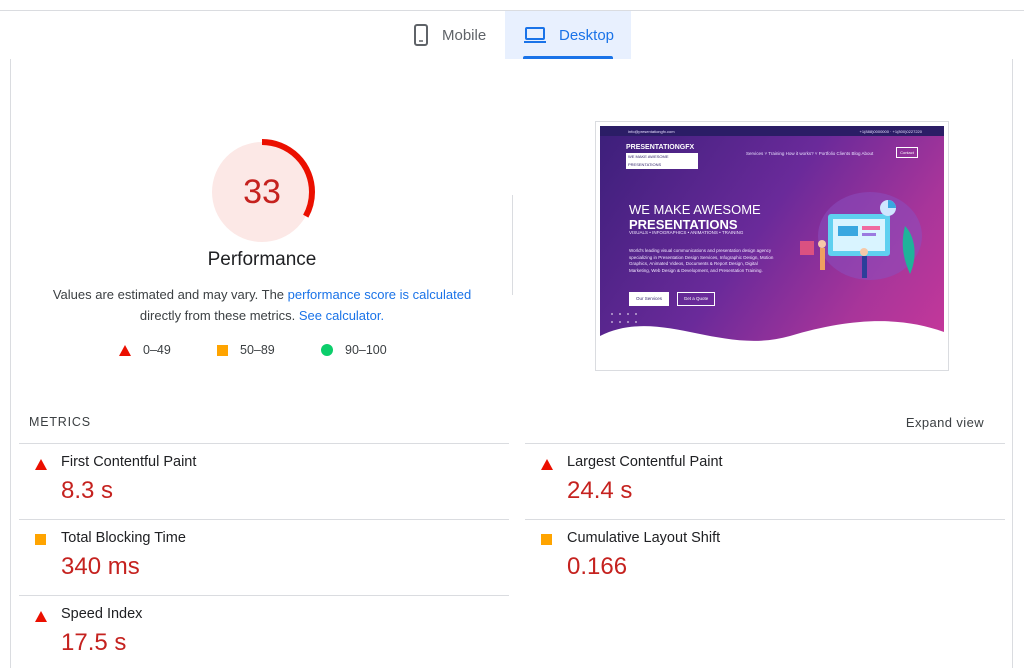 The image size is (1024, 668). I want to click on screenshot-logo-text: PRESENTATIONGFX, so click(660, 147).